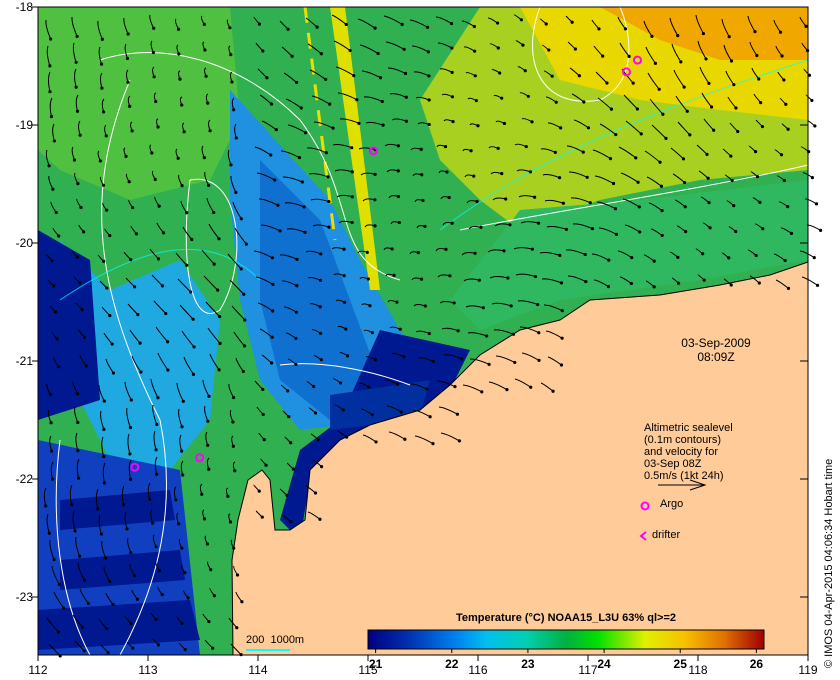 This screenshot has width=840, height=680. I want to click on x-tick-label: 113, so click(148, 670).